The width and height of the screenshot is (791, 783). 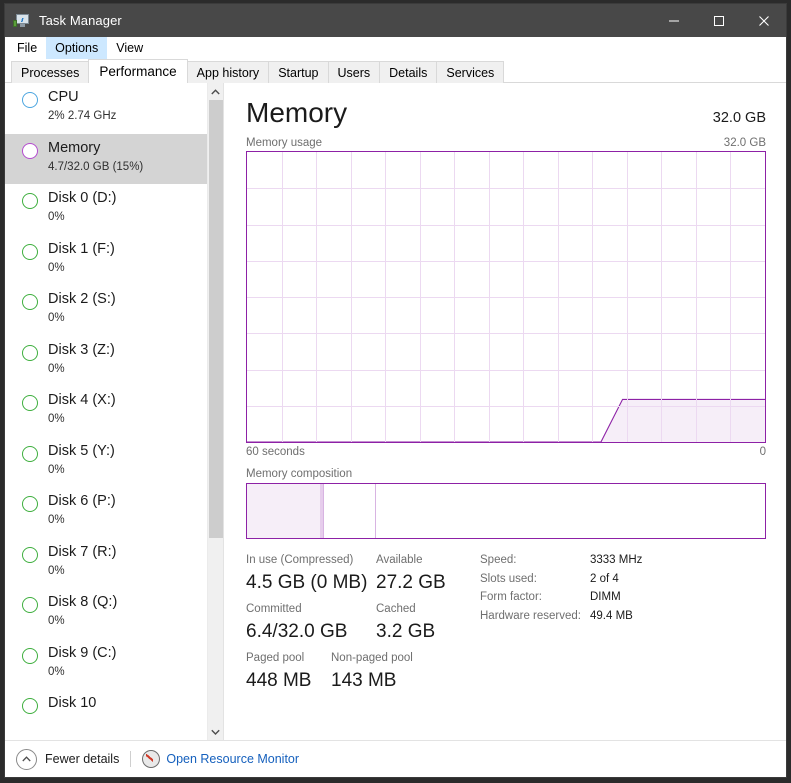 I want to click on usage-labels: Memory usage 32.0 GB, so click(x=506, y=143).